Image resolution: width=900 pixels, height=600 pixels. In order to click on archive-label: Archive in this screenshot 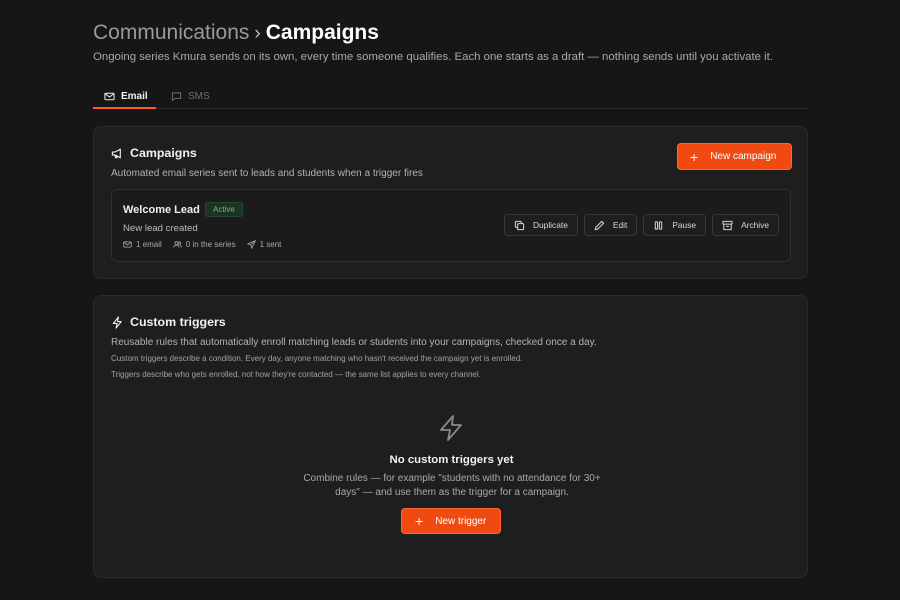, I will do `click(755, 225)`.